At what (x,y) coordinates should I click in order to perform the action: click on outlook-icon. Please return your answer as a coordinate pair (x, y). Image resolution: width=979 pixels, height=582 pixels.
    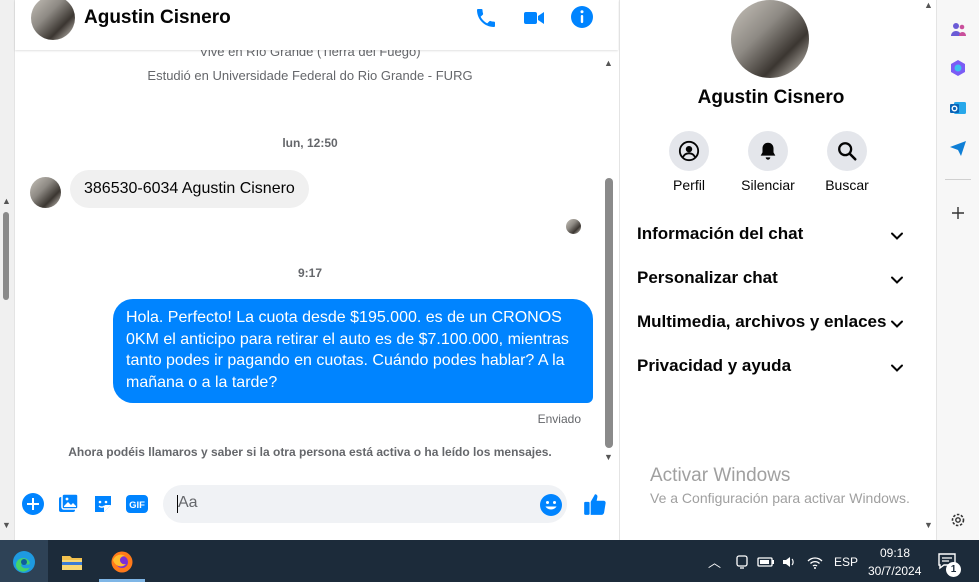
    Looking at the image, I should click on (958, 108).